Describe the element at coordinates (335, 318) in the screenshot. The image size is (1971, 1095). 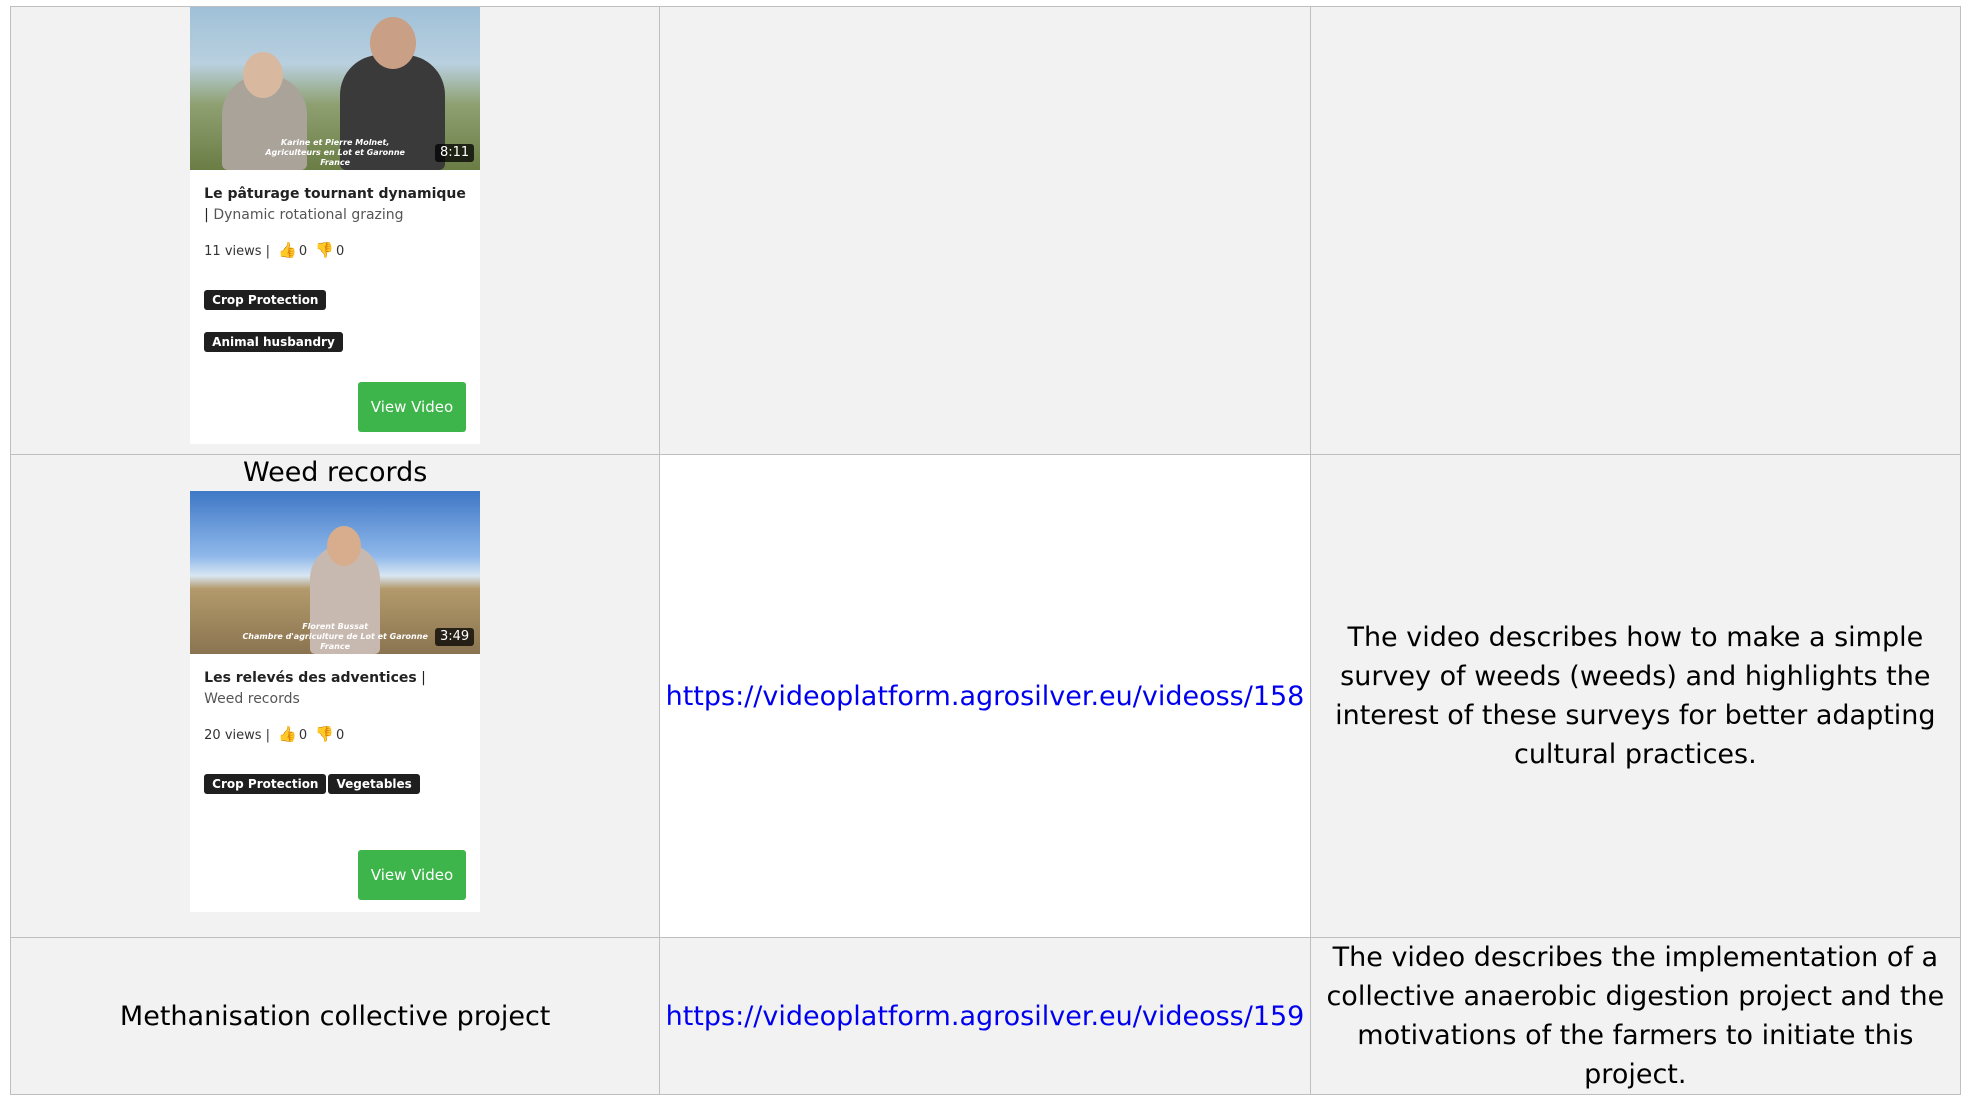
I see `tag-list: Crop Protection Animal husbandry` at that location.